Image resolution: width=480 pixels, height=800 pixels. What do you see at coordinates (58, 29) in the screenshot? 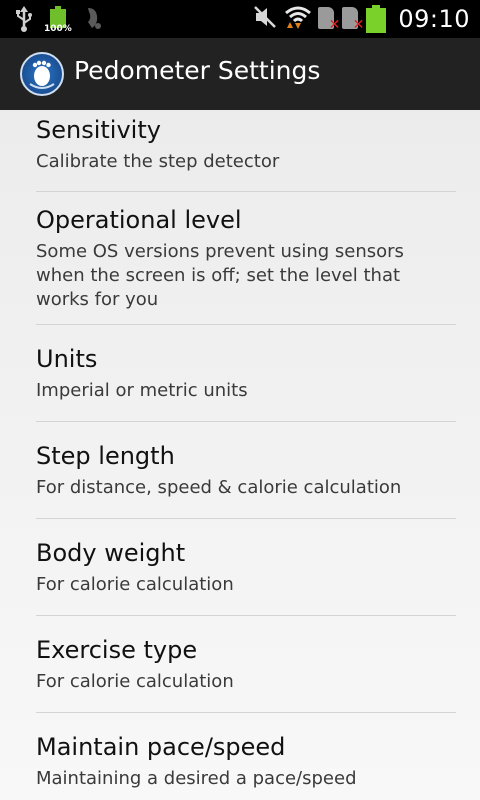
I see `battery-percent: 100%` at bounding box center [58, 29].